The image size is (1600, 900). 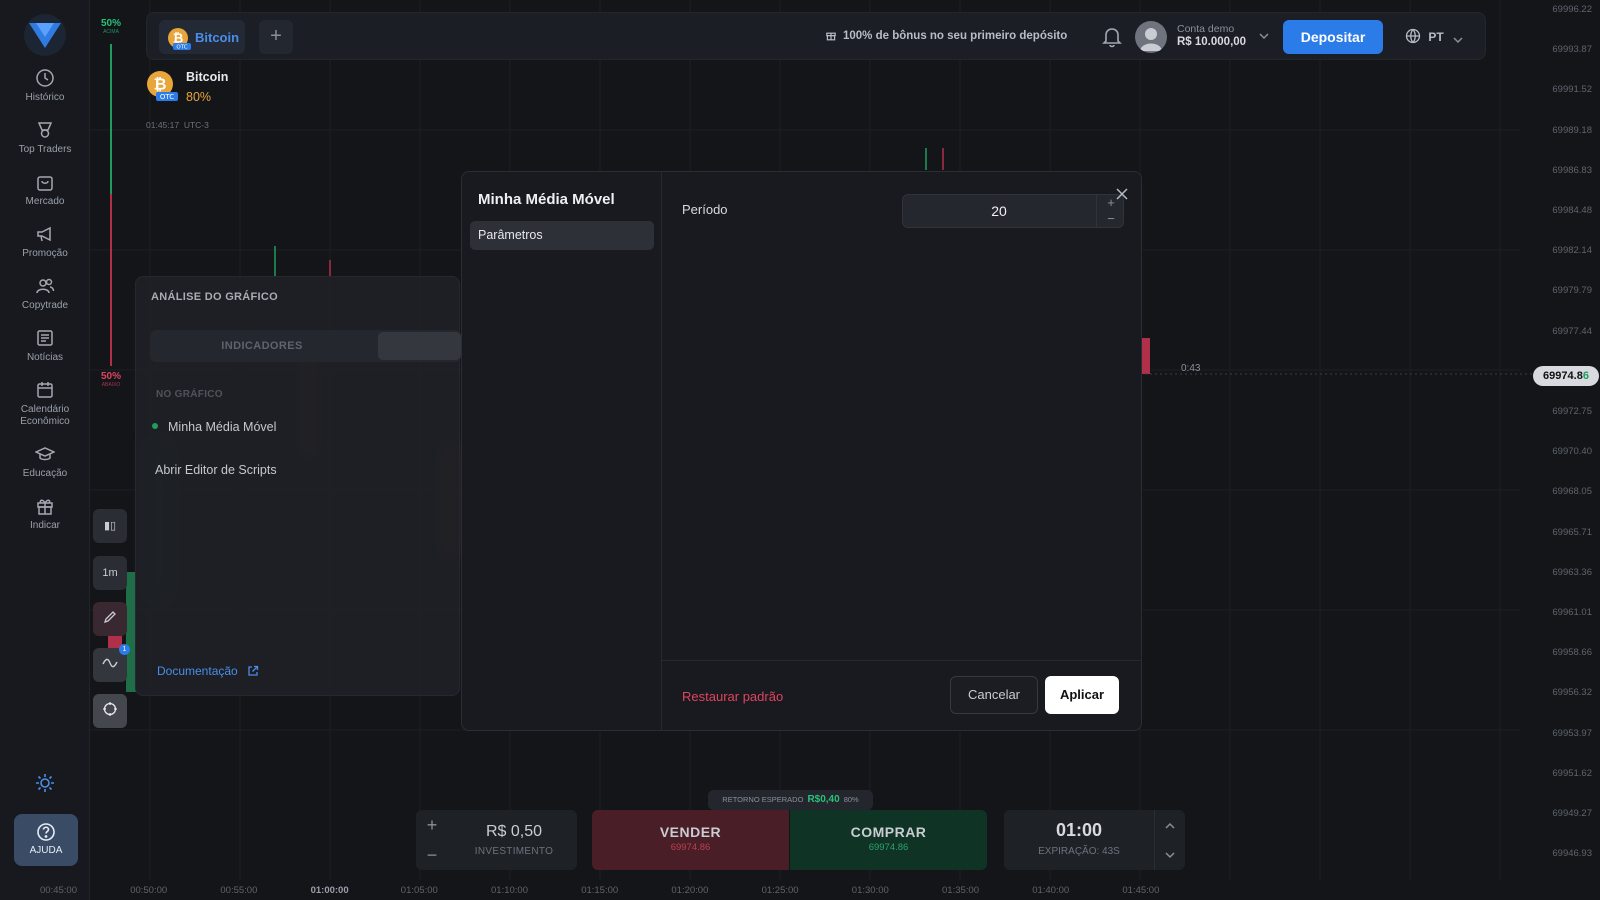 What do you see at coordinates (901, 695) in the screenshot?
I see `modal-footer: Restaurar padrão Cancelar Aplicar` at bounding box center [901, 695].